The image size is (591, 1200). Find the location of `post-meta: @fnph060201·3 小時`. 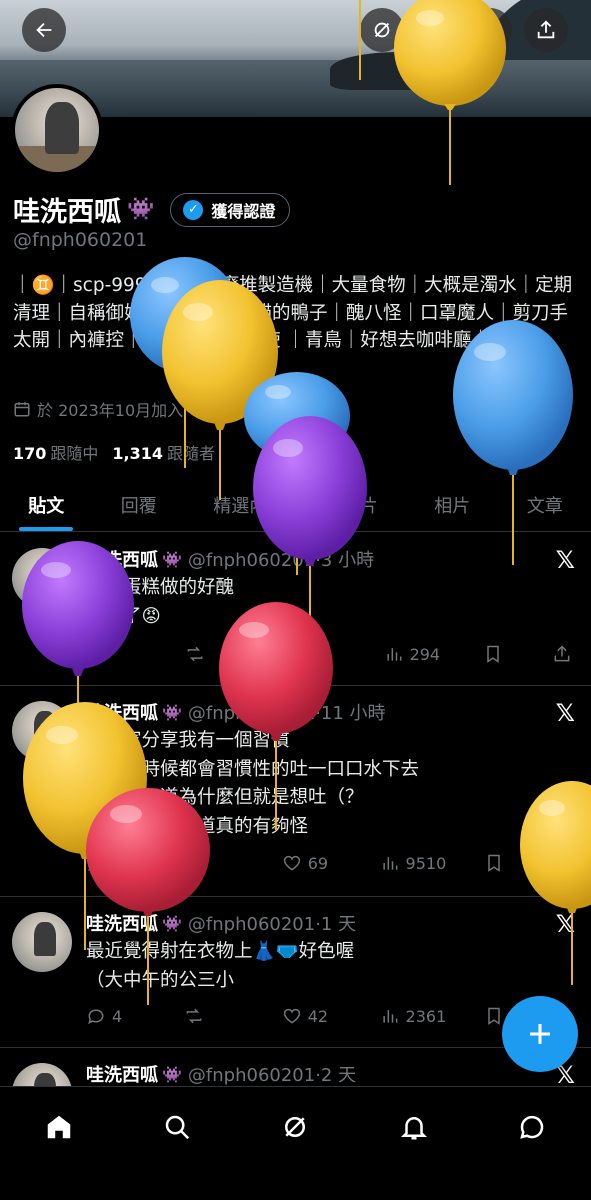

post-meta: @fnph060201·3 小時 is located at coordinates (281, 560).